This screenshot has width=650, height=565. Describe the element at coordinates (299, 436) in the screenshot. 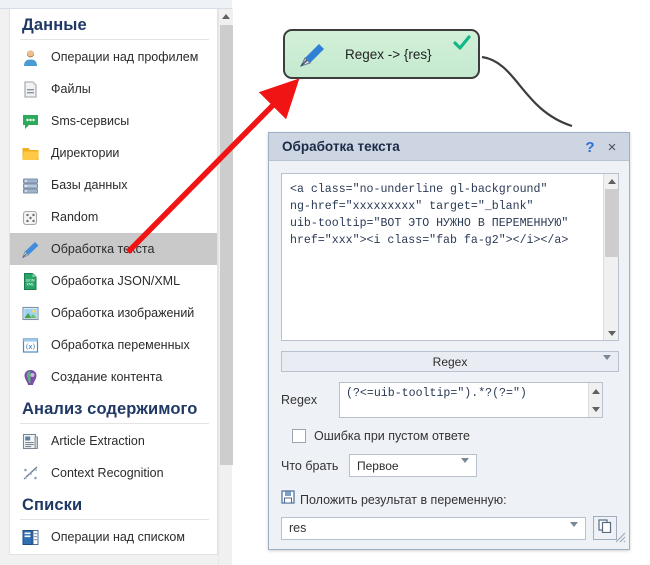

I see `empty-answer-error-checkbox` at that location.